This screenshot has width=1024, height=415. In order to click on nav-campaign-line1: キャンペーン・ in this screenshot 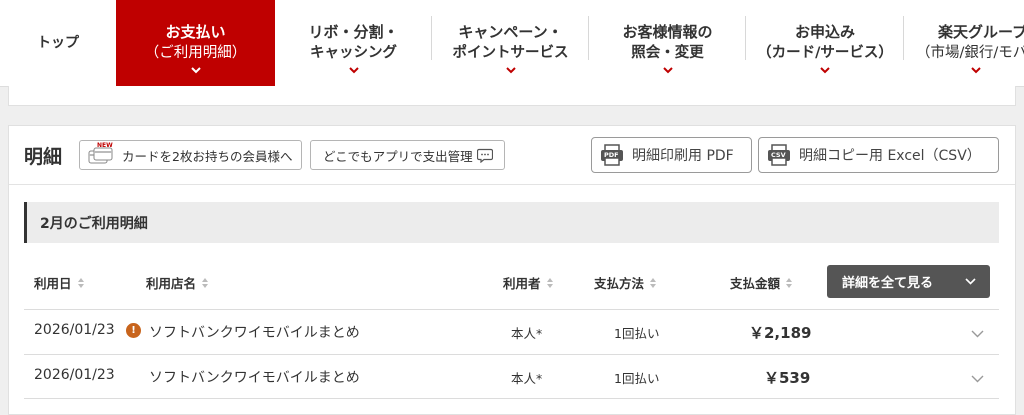, I will do `click(510, 32)`.